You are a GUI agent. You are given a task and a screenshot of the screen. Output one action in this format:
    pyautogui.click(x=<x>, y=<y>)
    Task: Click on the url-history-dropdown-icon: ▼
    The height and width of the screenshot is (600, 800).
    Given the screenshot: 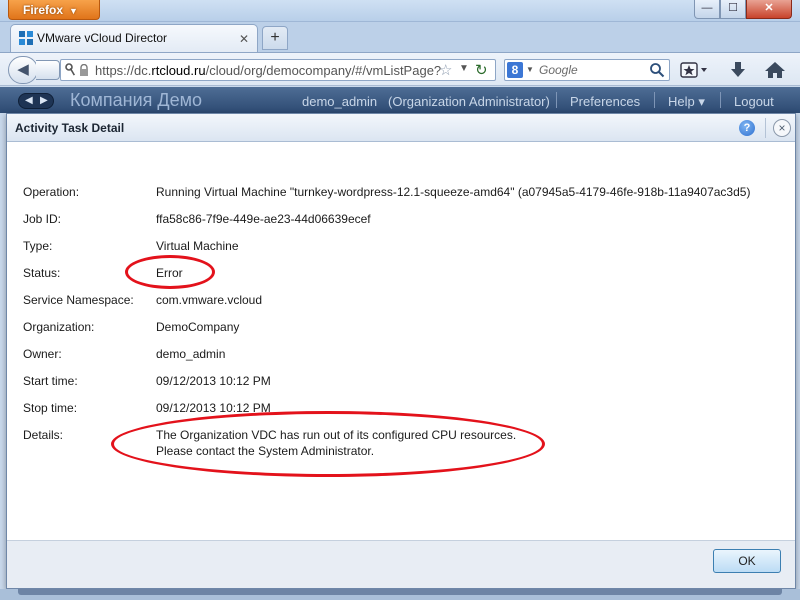 What is the action you would take?
    pyautogui.click(x=464, y=68)
    